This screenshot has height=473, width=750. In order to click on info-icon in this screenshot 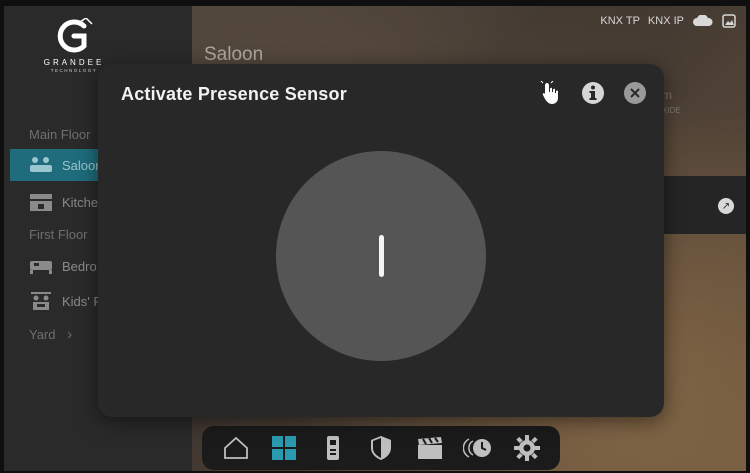, I will do `click(593, 93)`.